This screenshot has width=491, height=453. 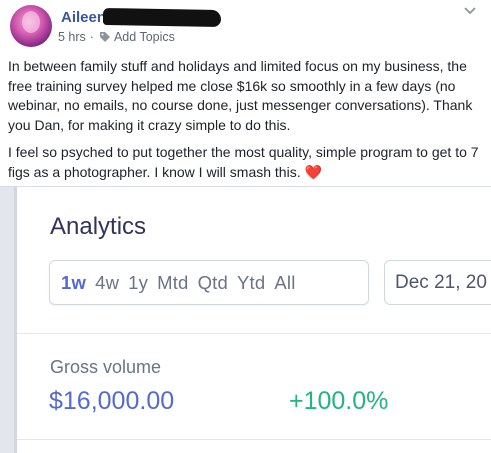 I want to click on bottom-divider, so click(x=254, y=439).